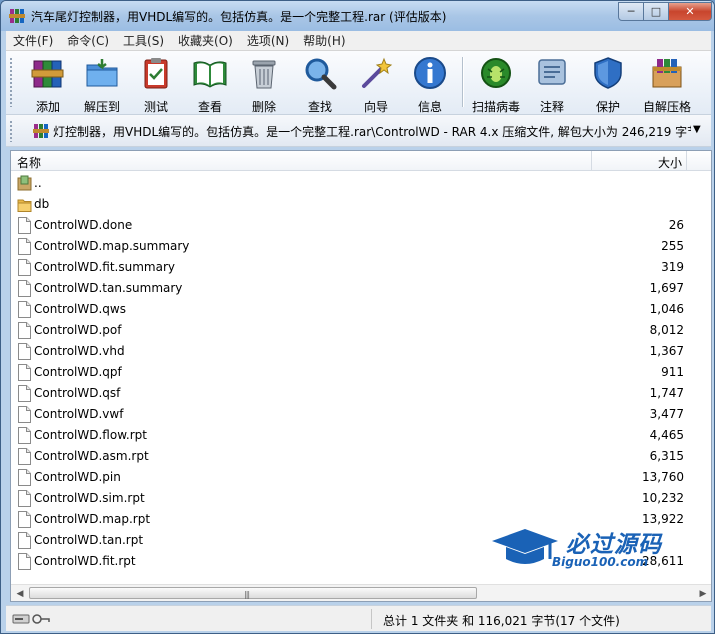 The width and height of the screenshot is (715, 634). Describe the element at coordinates (263, 107) in the screenshot. I see `delete-label: 删除` at that location.